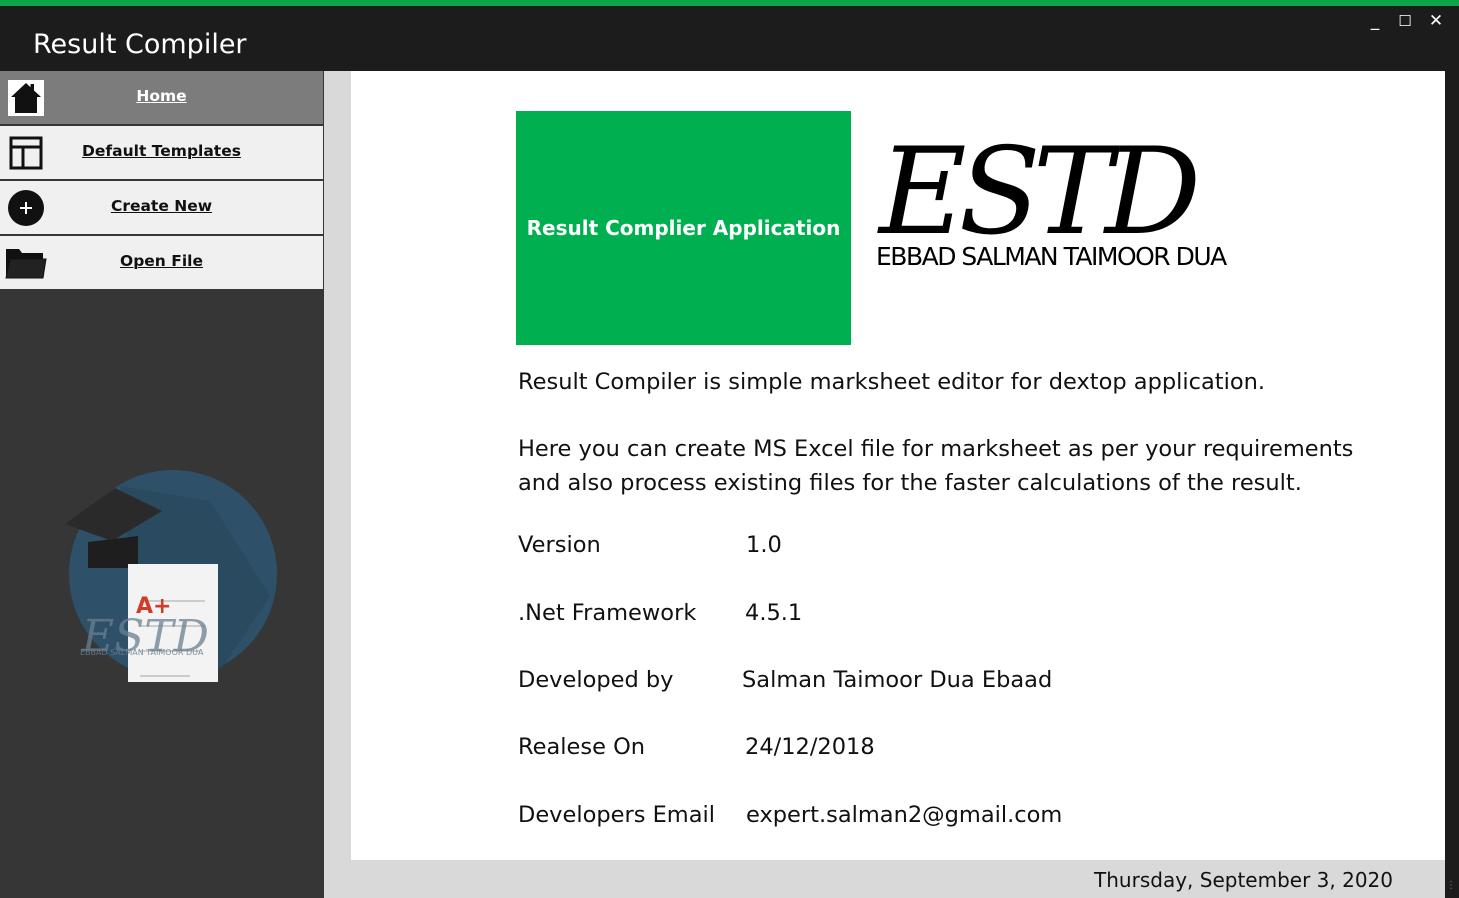 This screenshot has height=898, width=1459. I want to click on minimize-button: _, so click(1375, 21).